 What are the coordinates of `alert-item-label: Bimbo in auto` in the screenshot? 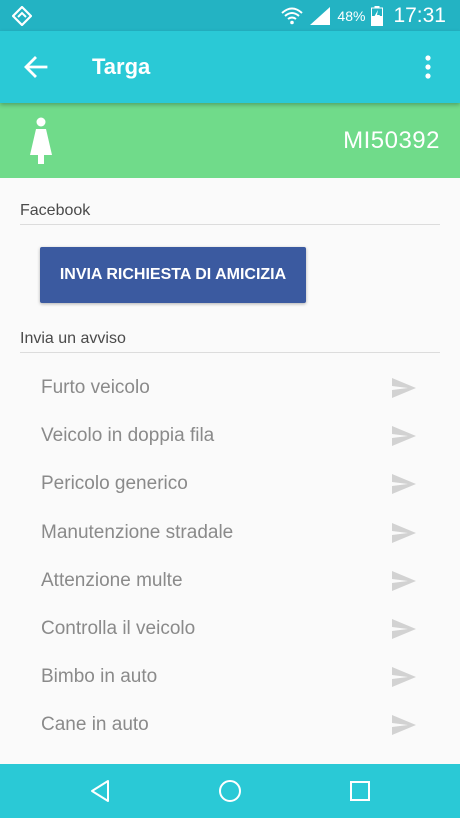 It's located at (99, 677).